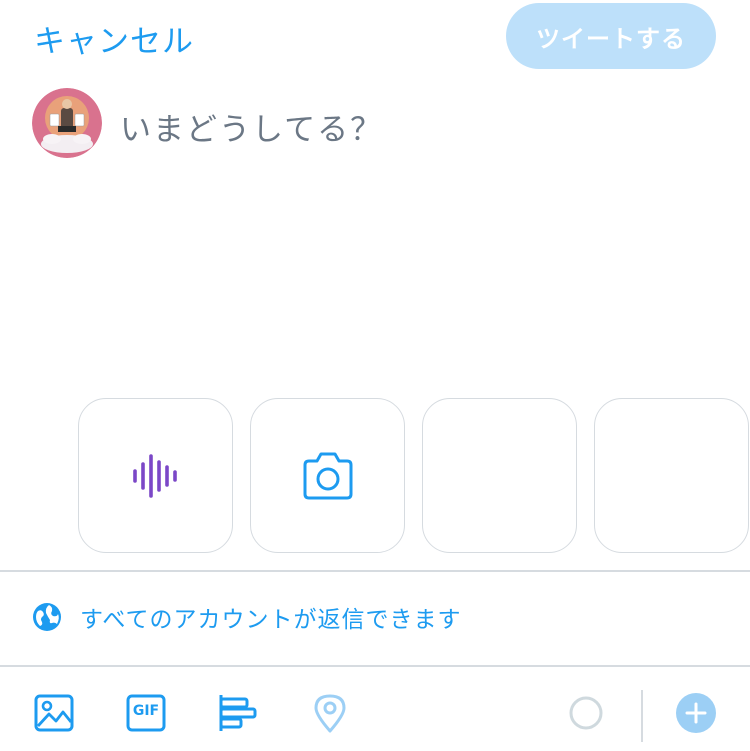 The width and height of the screenshot is (750, 751). What do you see at coordinates (251, 126) in the screenshot?
I see `compose-input: いまどうしてる？` at bounding box center [251, 126].